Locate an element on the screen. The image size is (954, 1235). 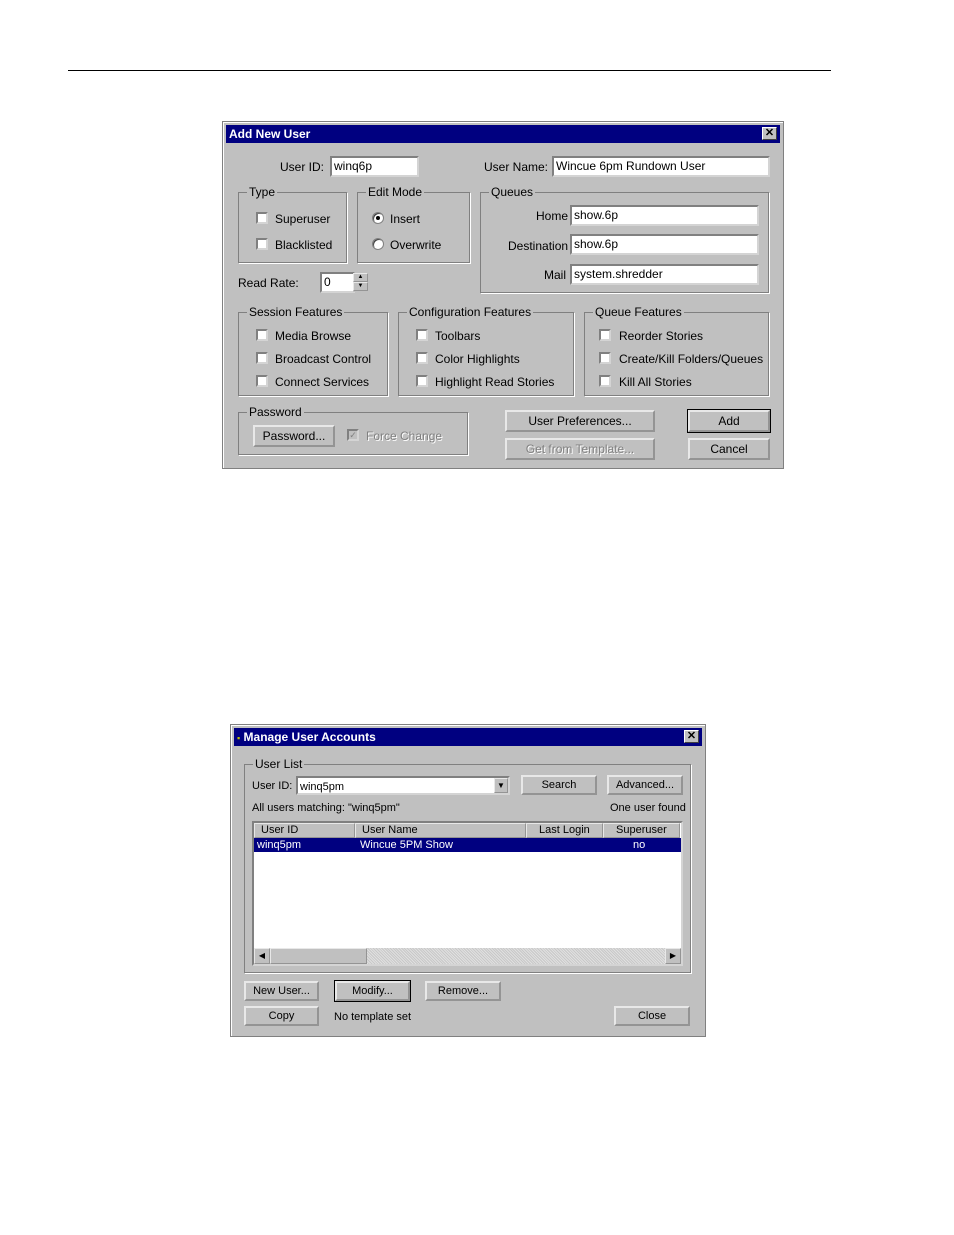
row-user-name: Wincue 5PM Show is located at coordinates (406, 845).